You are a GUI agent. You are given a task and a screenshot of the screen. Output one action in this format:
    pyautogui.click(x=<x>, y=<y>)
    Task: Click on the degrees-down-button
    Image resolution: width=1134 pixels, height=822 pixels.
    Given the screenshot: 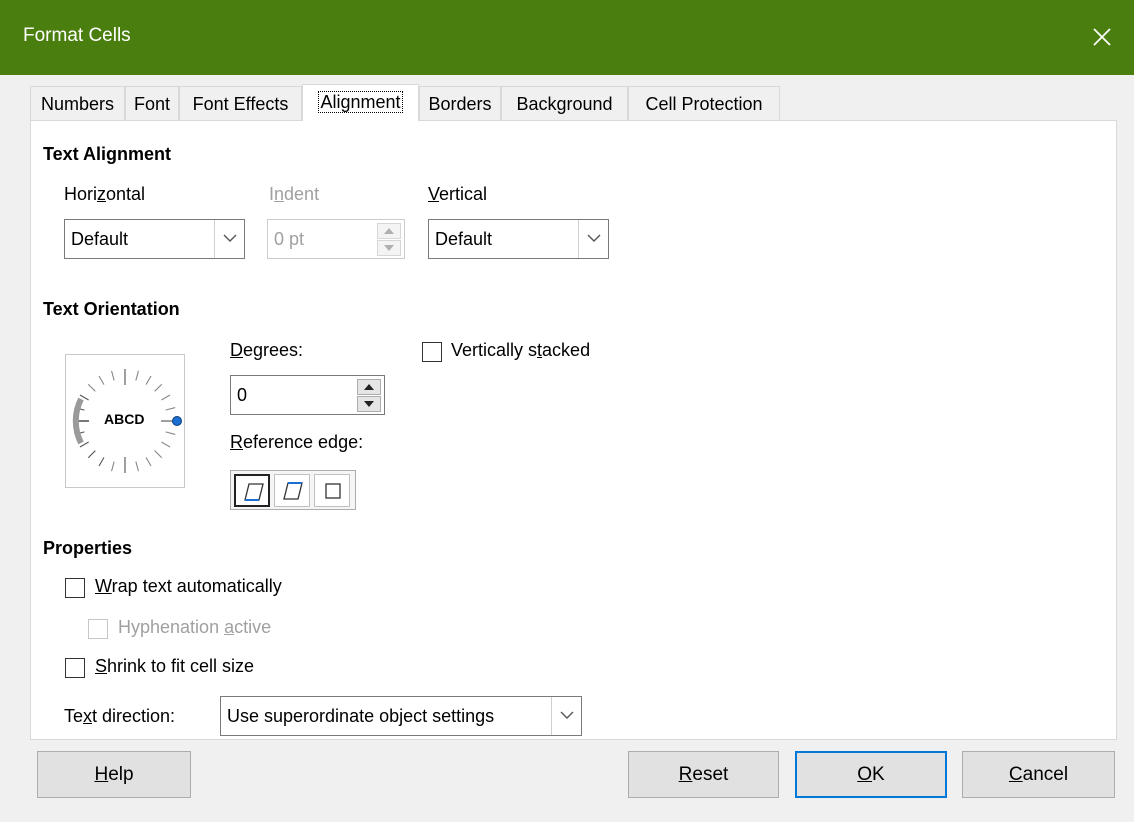 What is the action you would take?
    pyautogui.click(x=369, y=404)
    